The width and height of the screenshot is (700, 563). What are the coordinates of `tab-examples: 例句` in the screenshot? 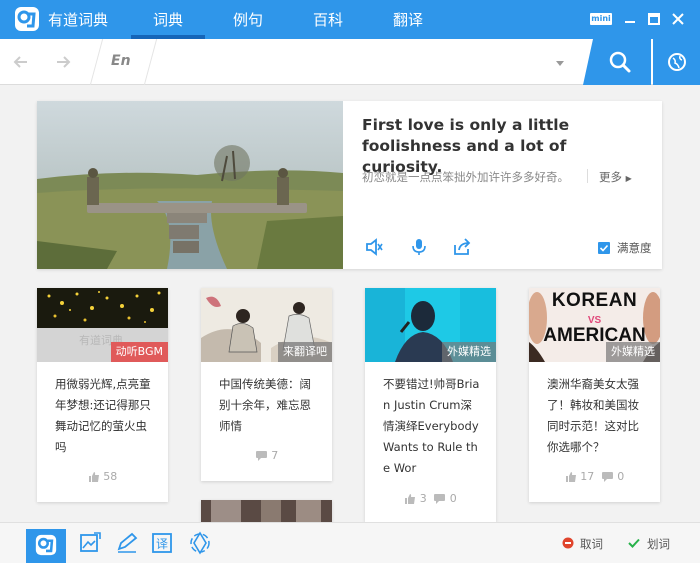 It's located at (248, 19).